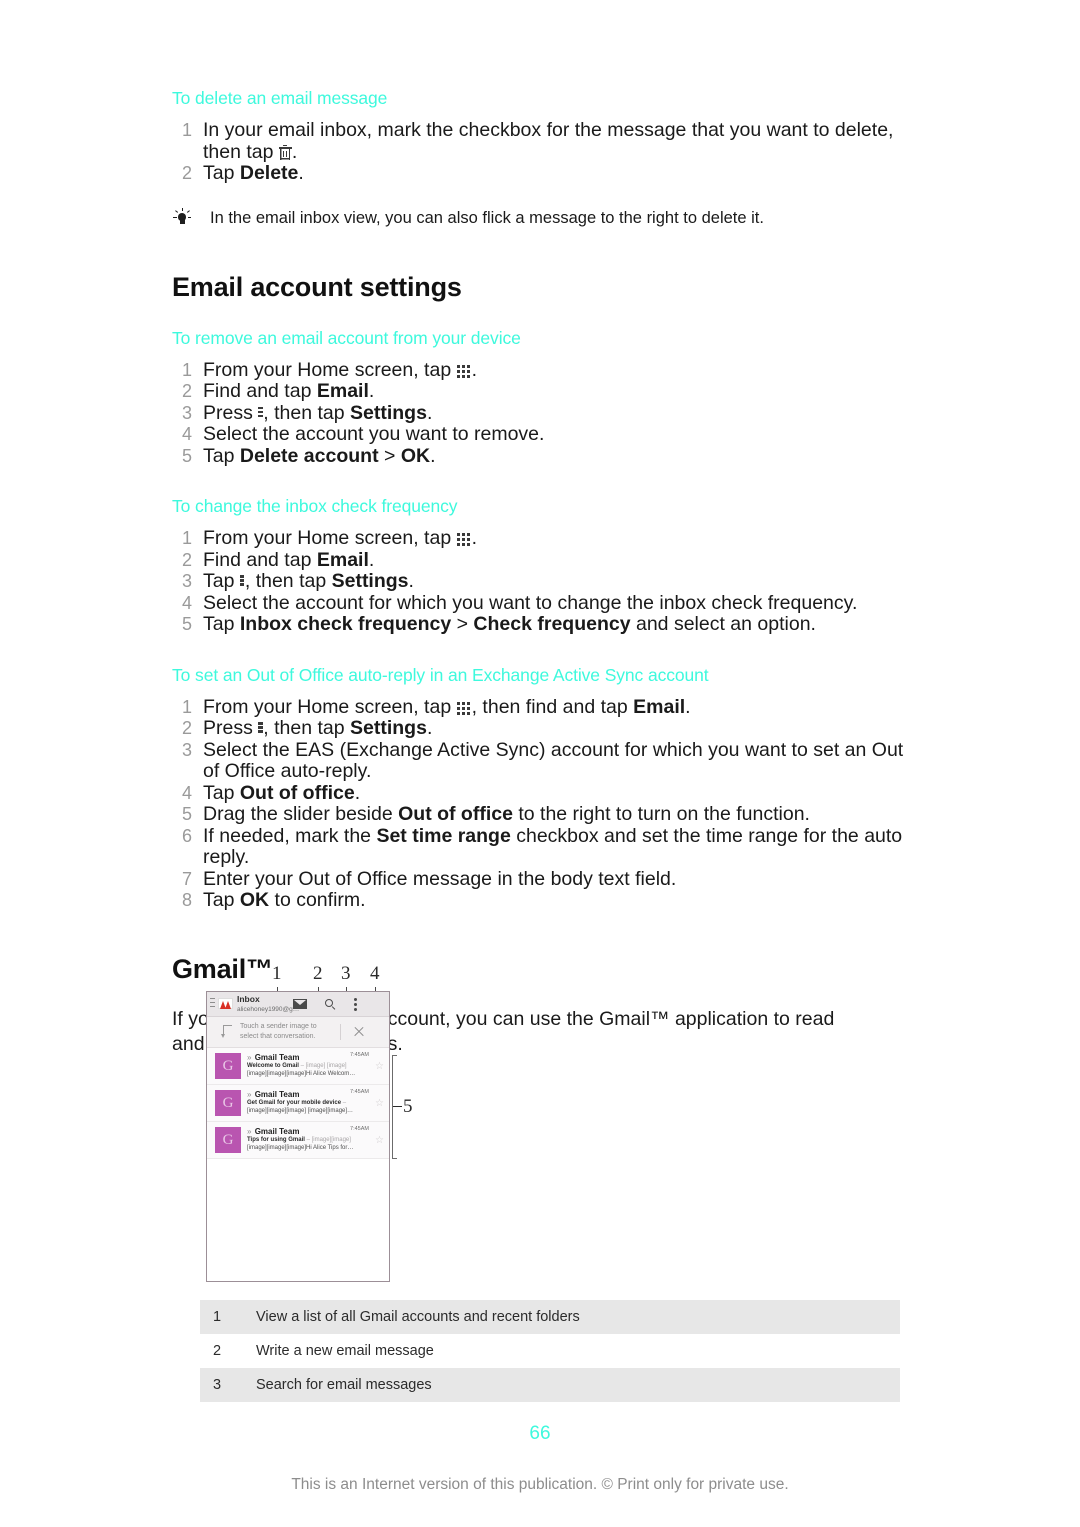 The image size is (1080, 1527). Describe the element at coordinates (345, 1351) in the screenshot. I see `legend-text: Write a new email message` at that location.